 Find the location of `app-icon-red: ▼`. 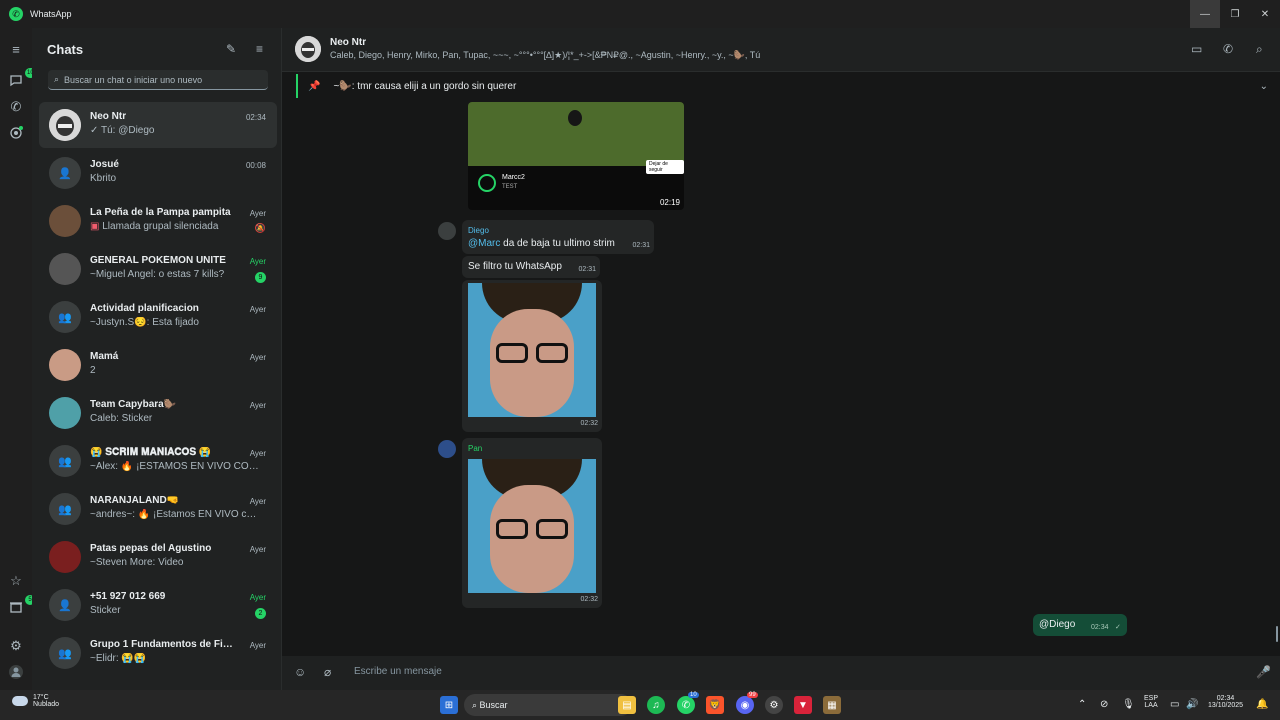

app-icon-red: ▼ is located at coordinates (803, 705).